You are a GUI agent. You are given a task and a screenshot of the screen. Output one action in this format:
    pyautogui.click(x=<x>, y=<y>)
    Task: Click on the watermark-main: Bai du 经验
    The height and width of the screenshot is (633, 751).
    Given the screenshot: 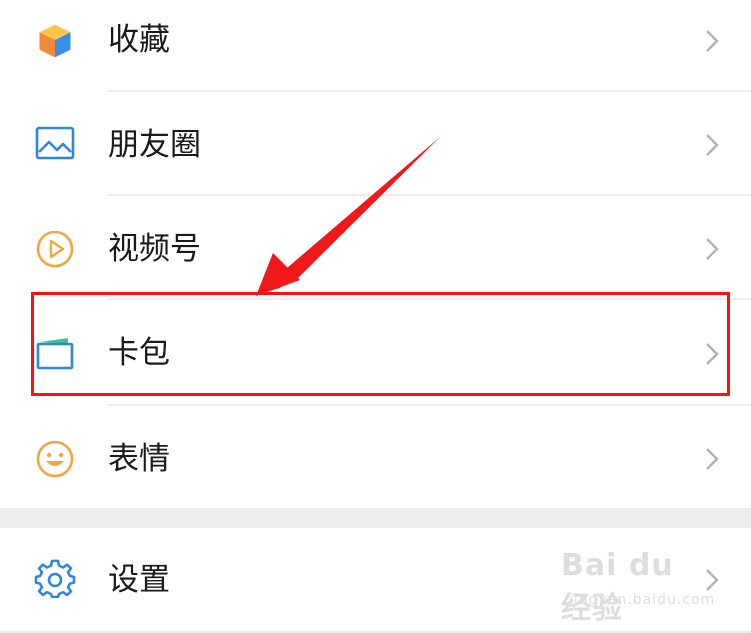 What is the action you would take?
    pyautogui.click(x=617, y=587)
    